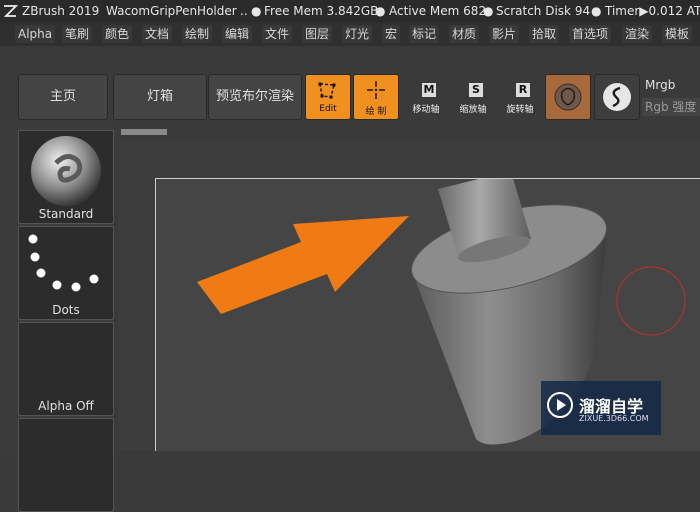 The height and width of the screenshot is (512, 700). What do you see at coordinates (438, 11) in the screenshot?
I see `active-mem-readout: Active Mem 682` at bounding box center [438, 11].